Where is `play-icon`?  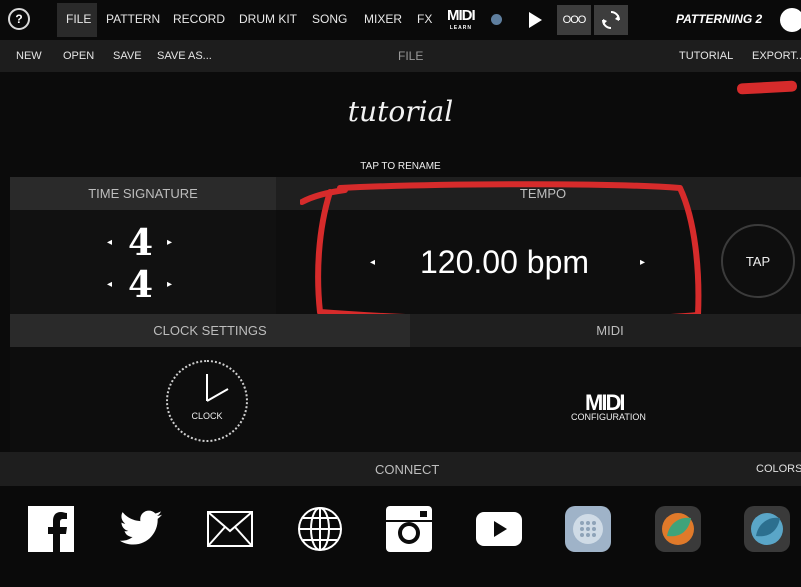 play-icon is located at coordinates (535, 20).